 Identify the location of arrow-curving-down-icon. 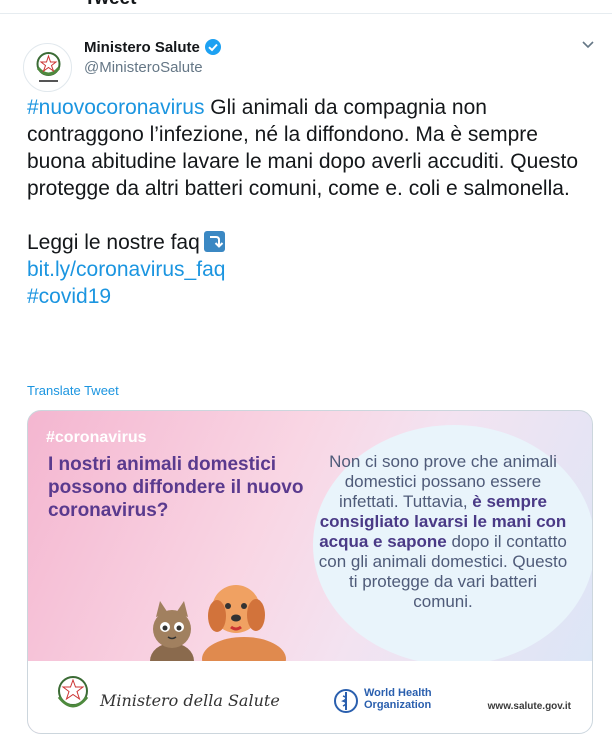
(214, 241).